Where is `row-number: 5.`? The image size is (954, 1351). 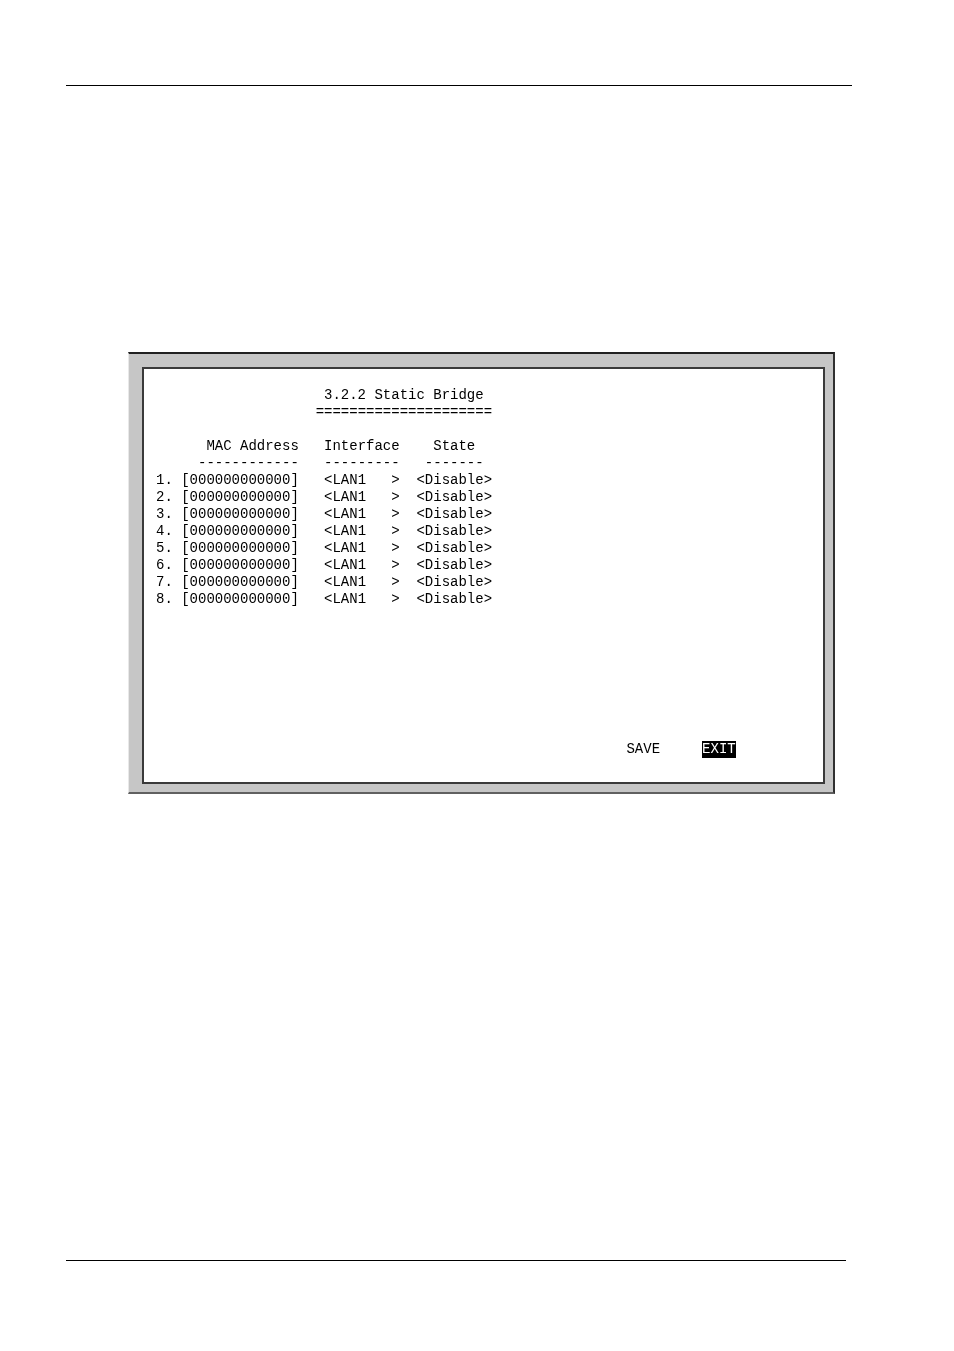
row-number: 5. is located at coordinates (164, 548).